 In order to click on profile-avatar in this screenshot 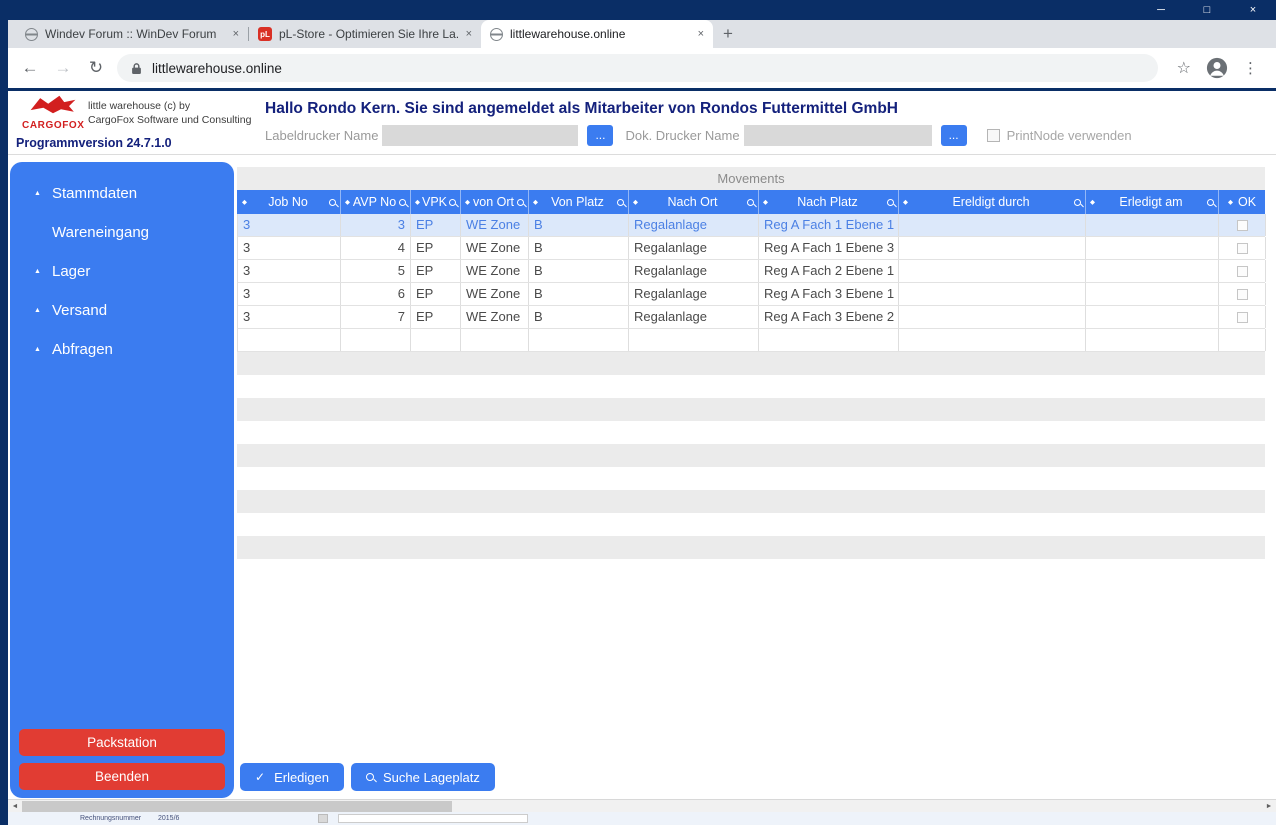, I will do `click(1217, 68)`.